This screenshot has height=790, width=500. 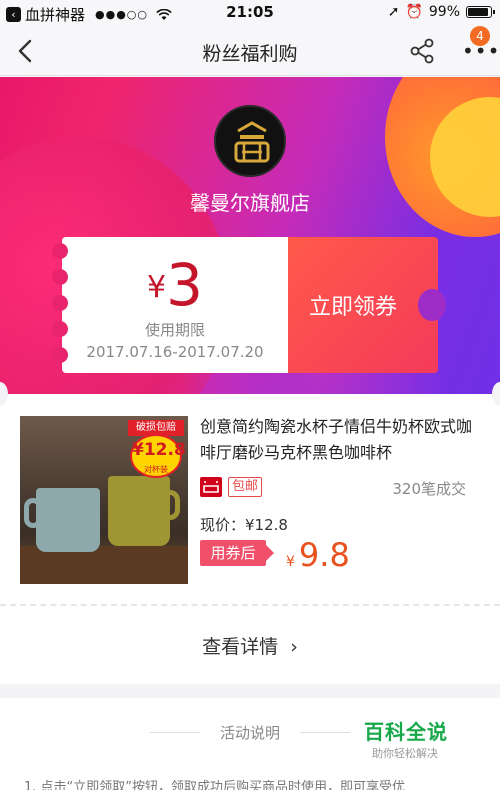 What do you see at coordinates (444, 12) in the screenshot?
I see `battery-percent: 99%` at bounding box center [444, 12].